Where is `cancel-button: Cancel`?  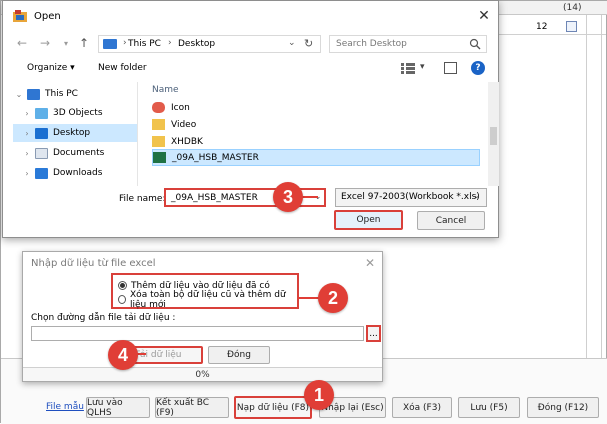
cancel-button: Cancel is located at coordinates (451, 220).